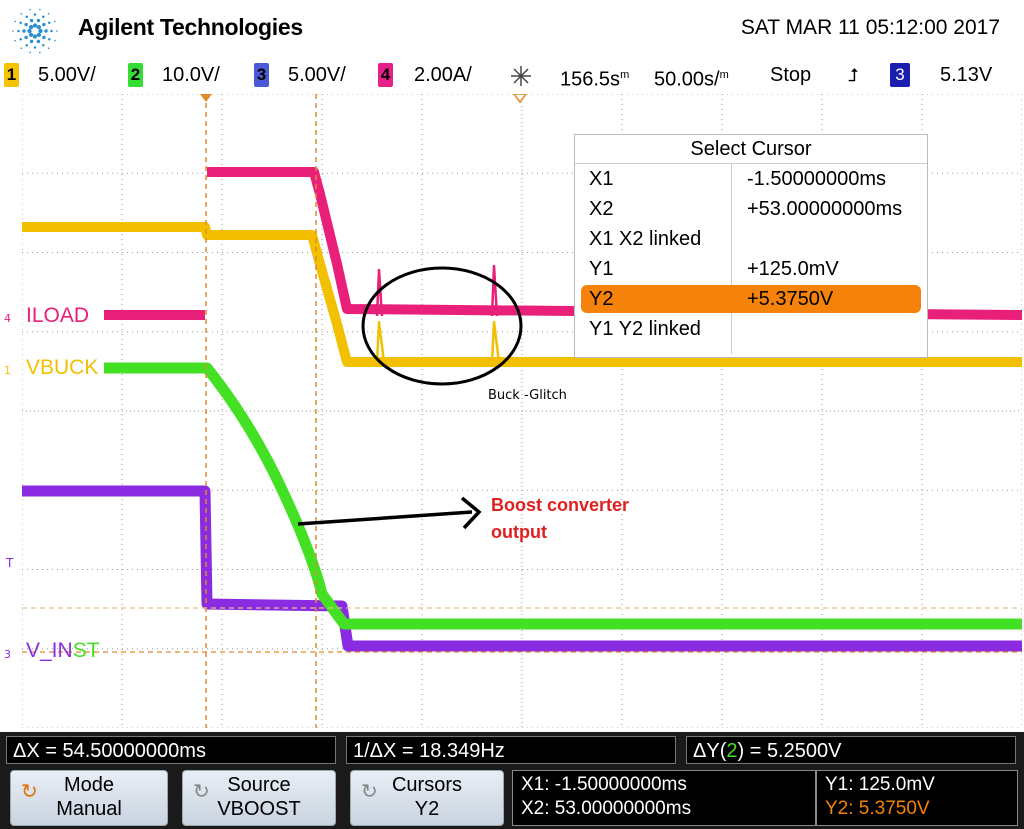 The image size is (1024, 829). Describe the element at coordinates (751, 329) in the screenshot. I see `cursor-row-y1y2-linked: Y1 Y2 linked` at that location.